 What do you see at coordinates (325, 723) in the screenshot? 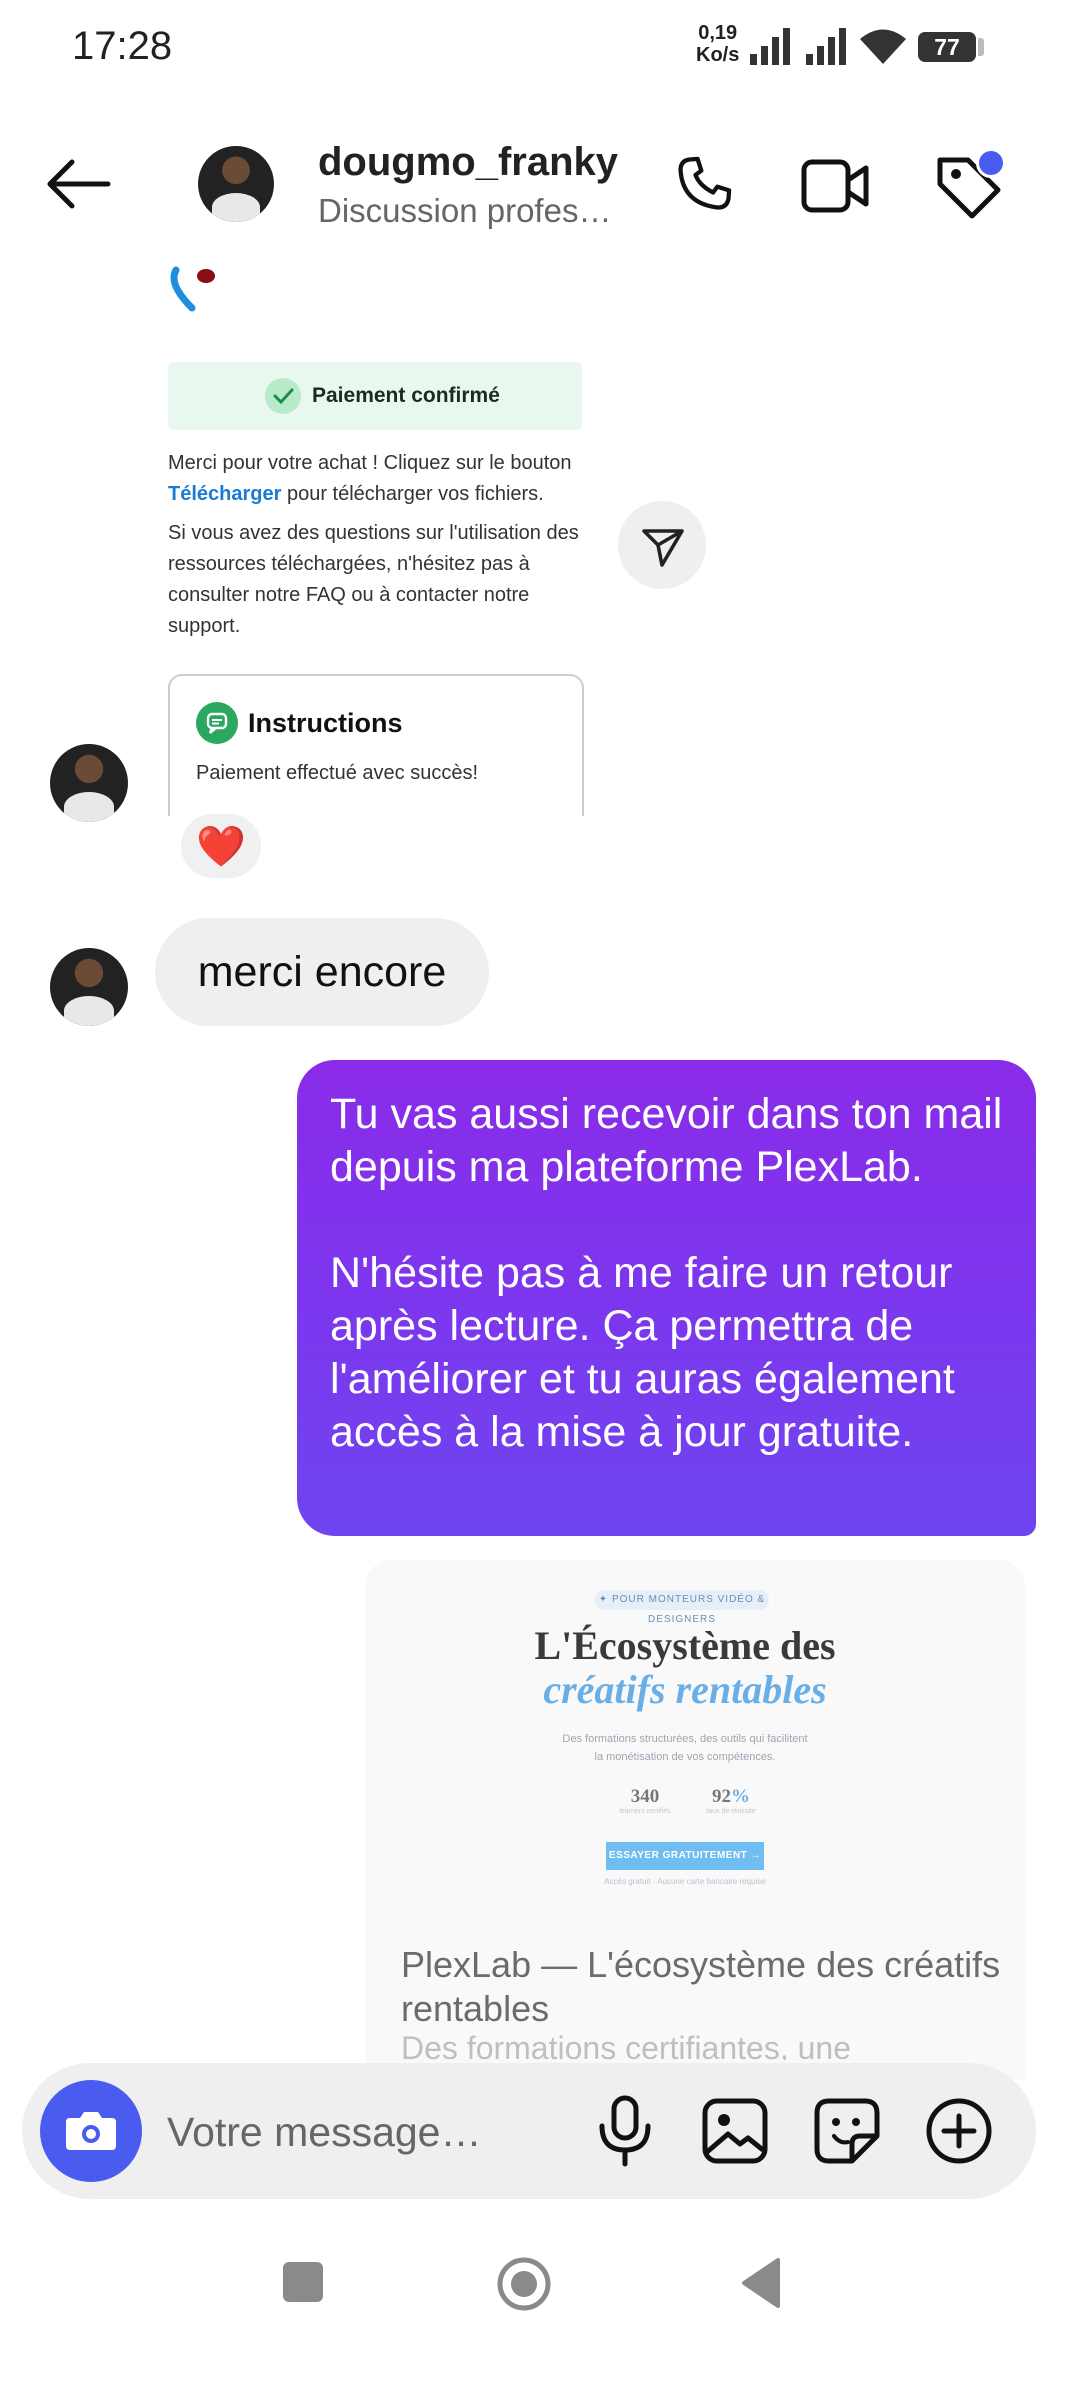
I see `instructions-title: Instructions` at bounding box center [325, 723].